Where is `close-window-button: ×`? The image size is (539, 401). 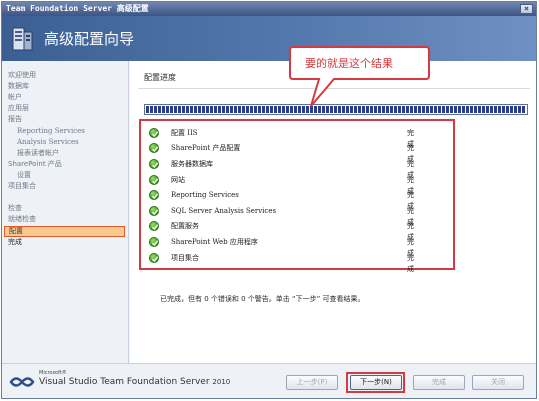
close-window-button: × is located at coordinates (526, 9).